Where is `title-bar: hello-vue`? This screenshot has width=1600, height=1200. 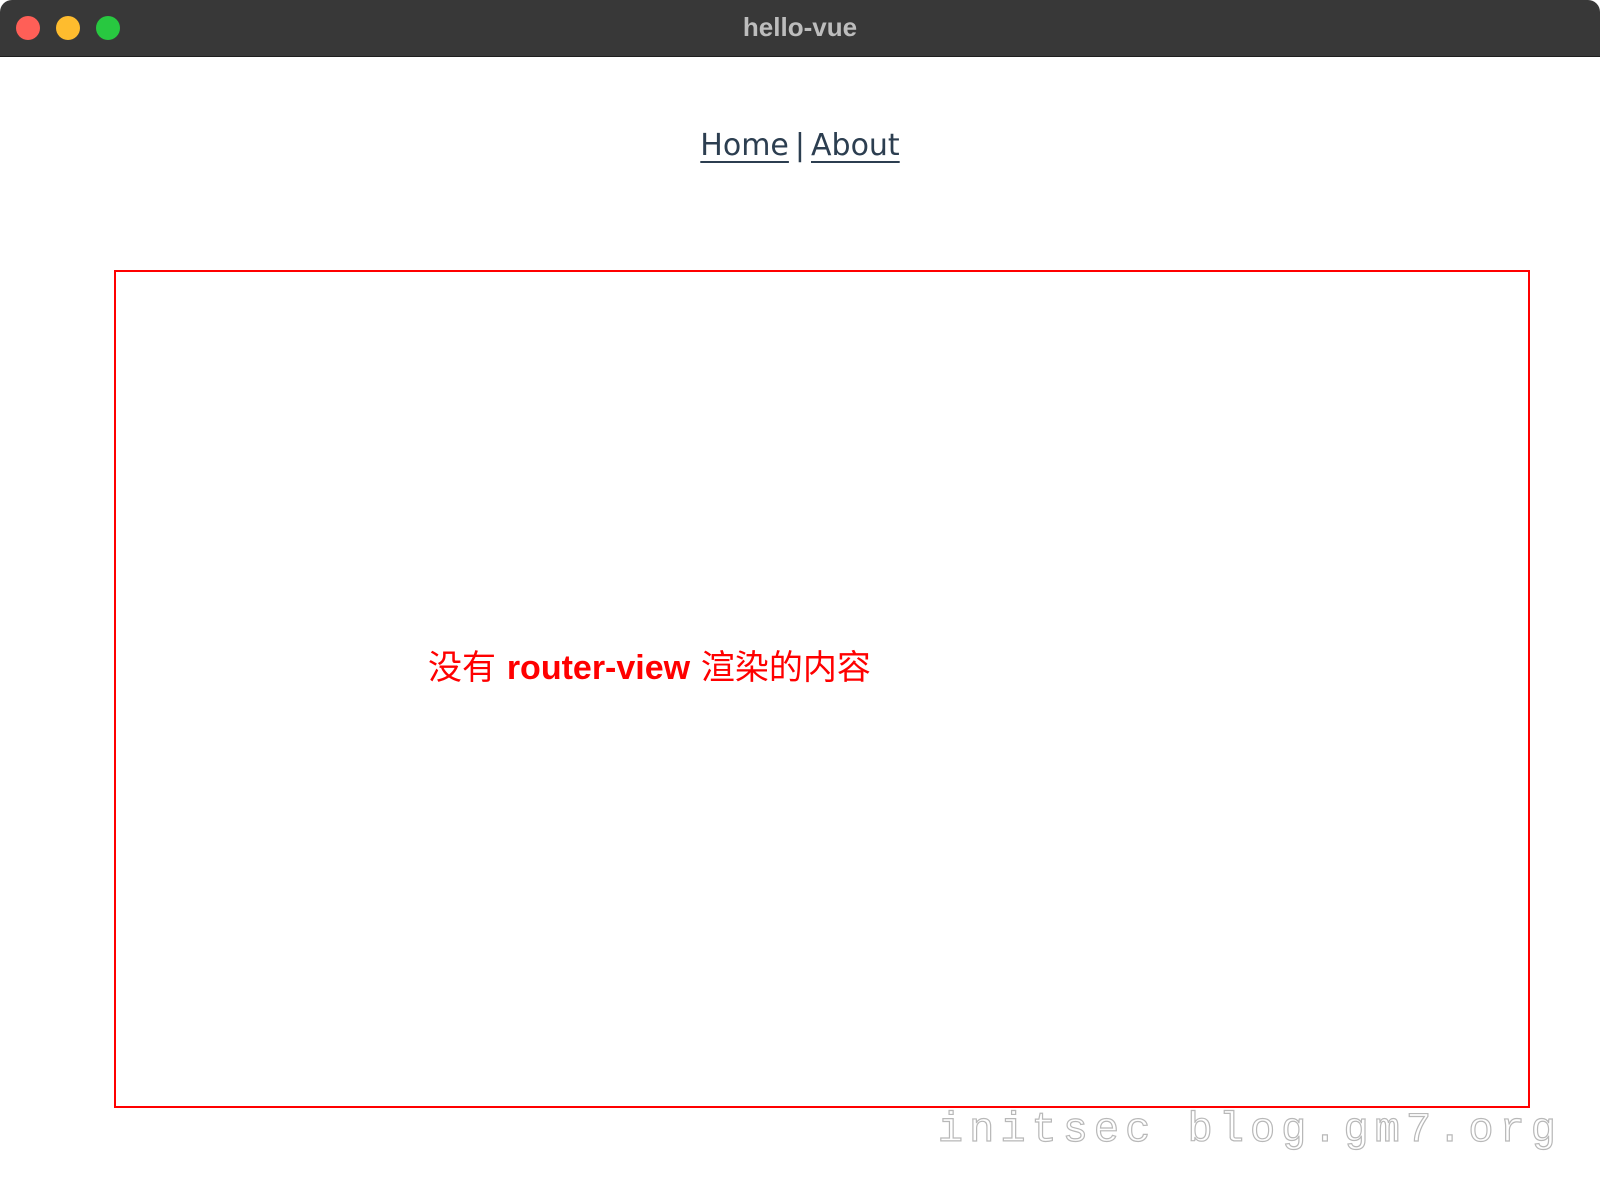
title-bar: hello-vue is located at coordinates (800, 28).